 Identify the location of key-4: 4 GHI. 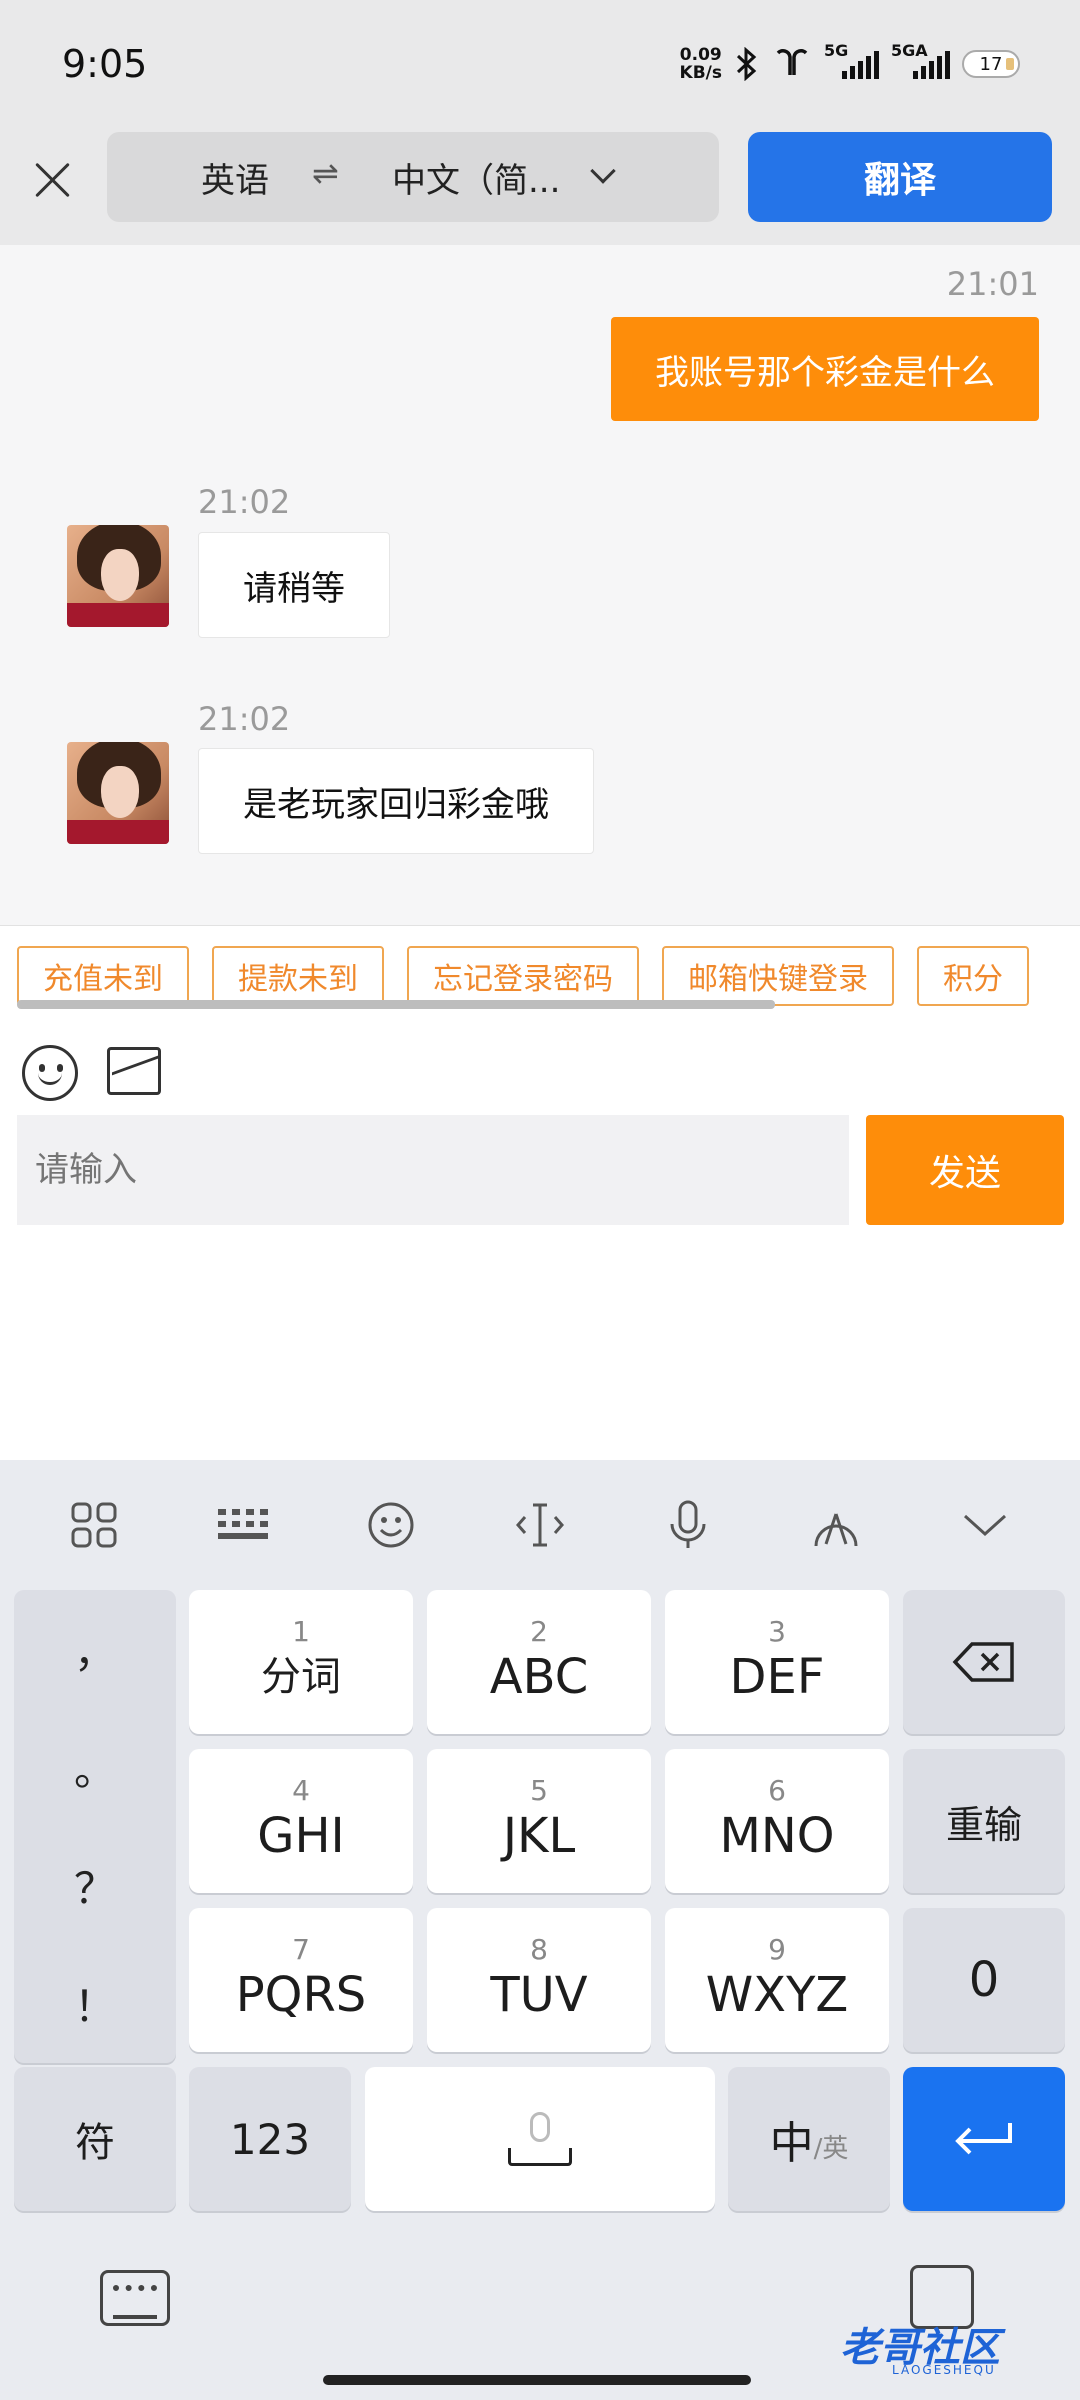
(301, 1821).